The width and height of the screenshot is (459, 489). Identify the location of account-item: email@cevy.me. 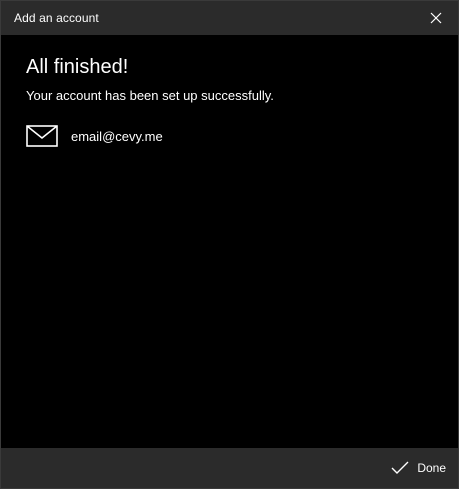
(94, 136).